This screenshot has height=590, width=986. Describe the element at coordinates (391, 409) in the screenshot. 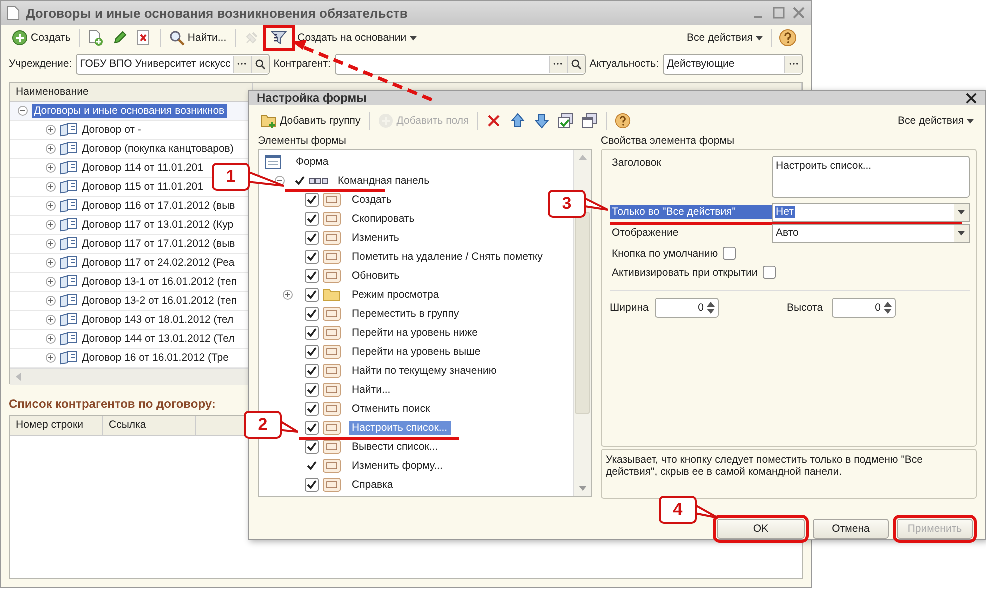

I see `tree-item: Отменить поиск` at that location.